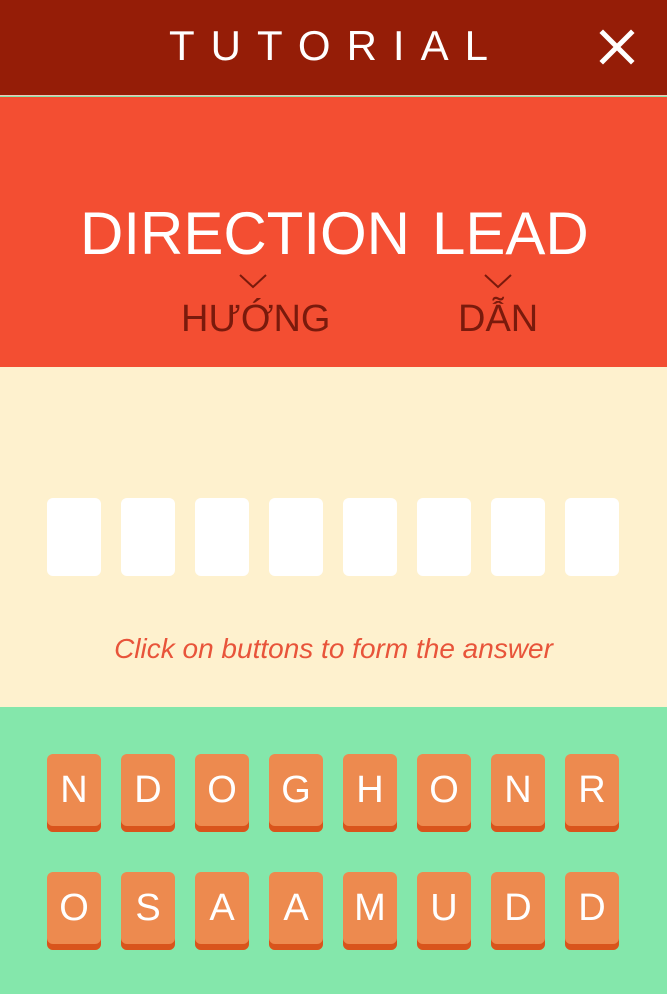 This screenshot has height=994, width=667. I want to click on page-title: TUTORIAL, so click(336, 45).